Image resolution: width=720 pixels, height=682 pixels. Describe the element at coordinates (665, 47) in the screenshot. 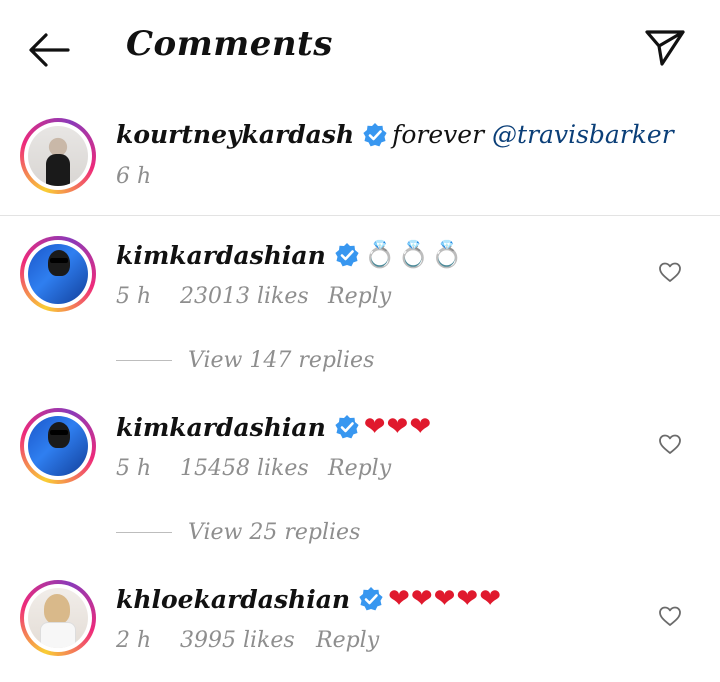

I see `send-icon` at that location.